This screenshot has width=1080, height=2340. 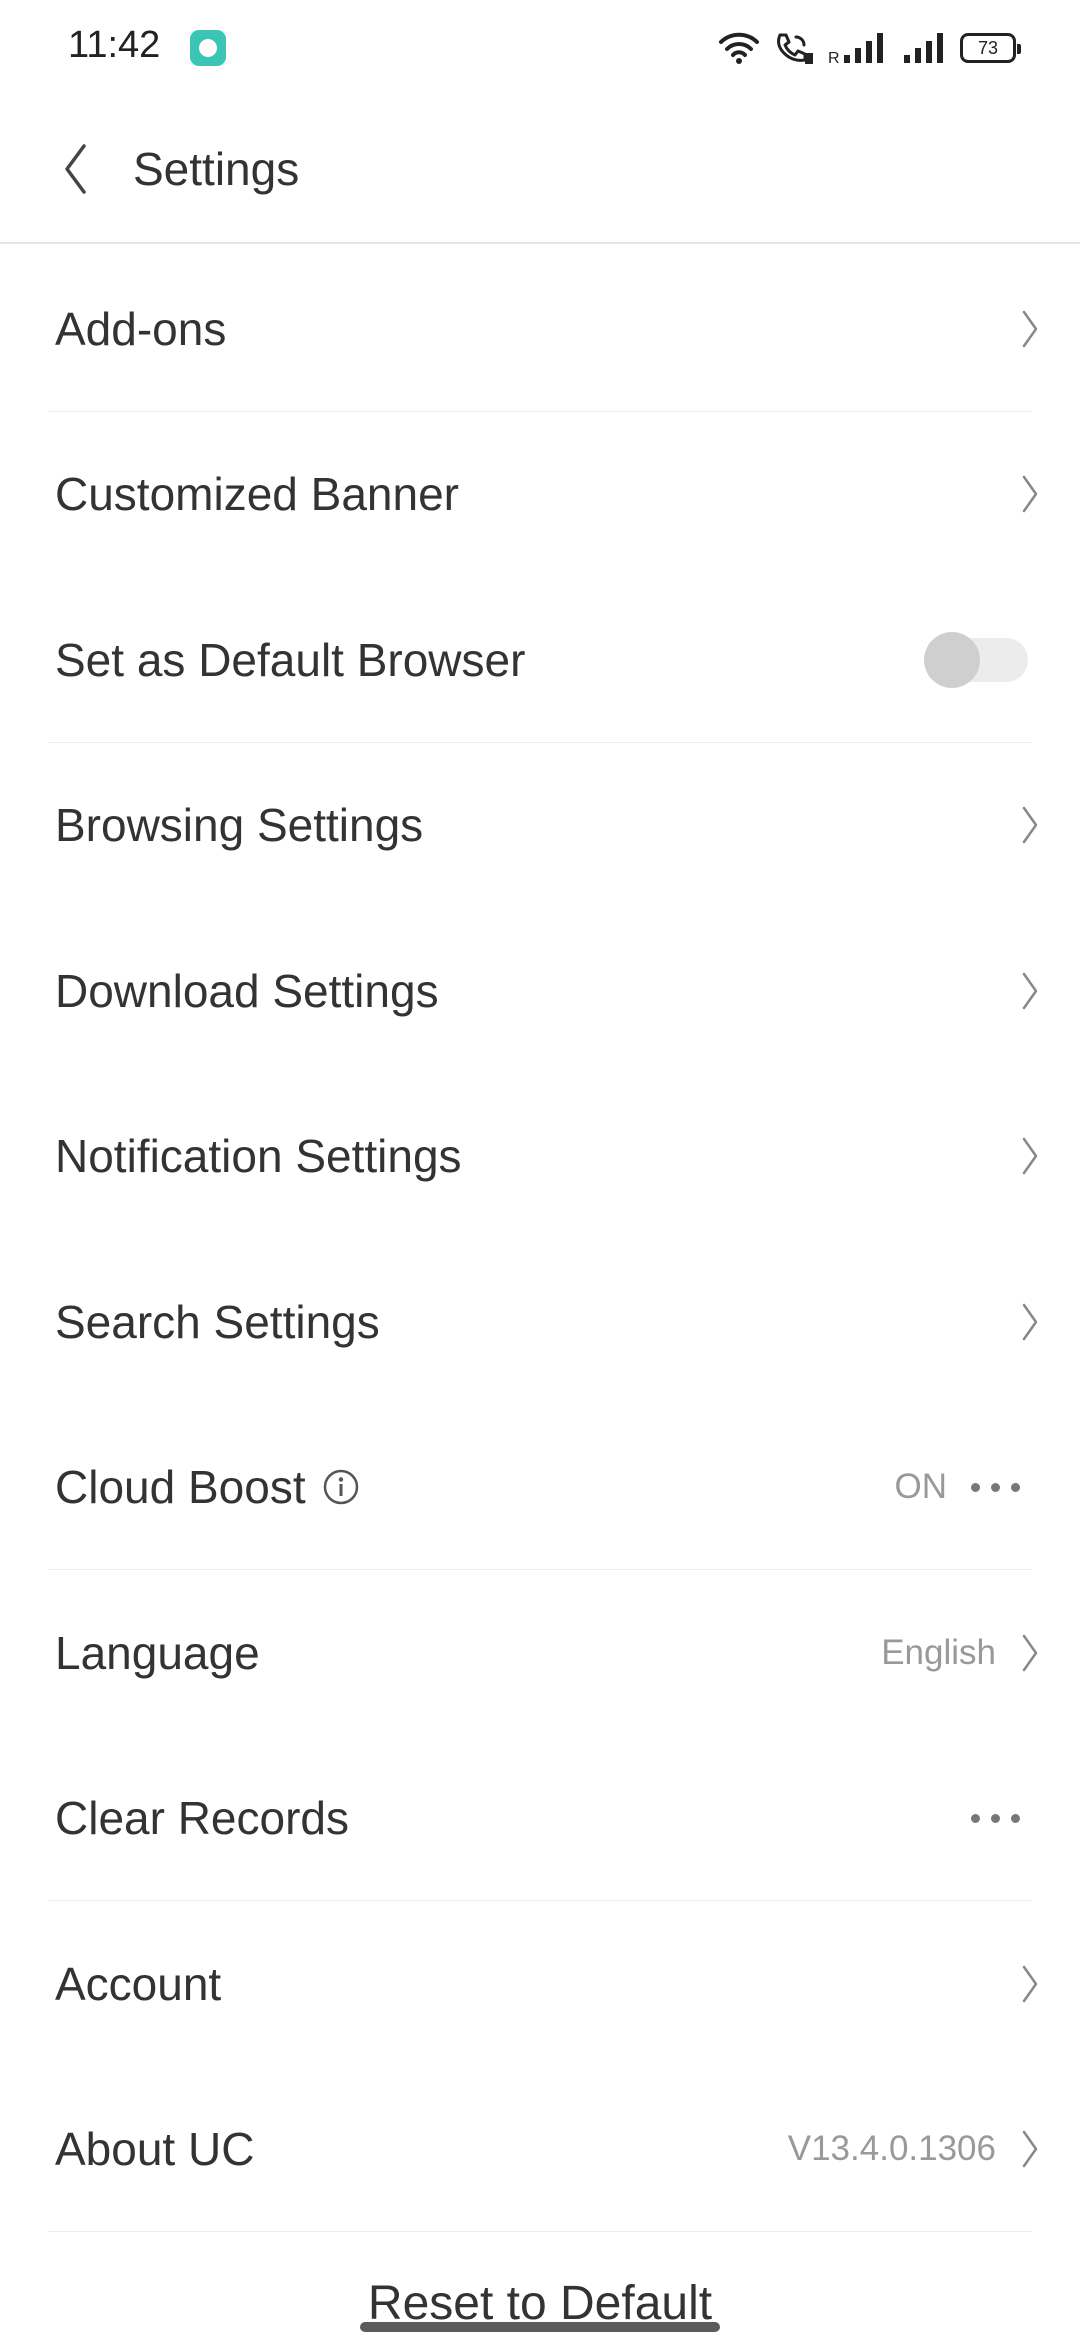 What do you see at coordinates (855, 49) in the screenshot?
I see `signal-roaming-icon: R` at bounding box center [855, 49].